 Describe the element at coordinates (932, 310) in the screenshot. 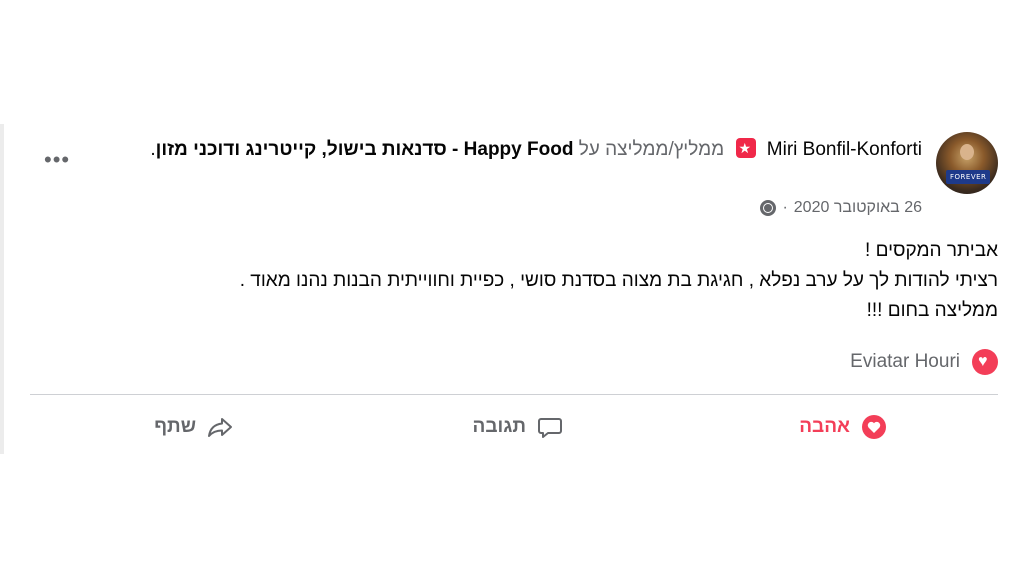

I see `body-line: ממליצה בחום !!!` at that location.